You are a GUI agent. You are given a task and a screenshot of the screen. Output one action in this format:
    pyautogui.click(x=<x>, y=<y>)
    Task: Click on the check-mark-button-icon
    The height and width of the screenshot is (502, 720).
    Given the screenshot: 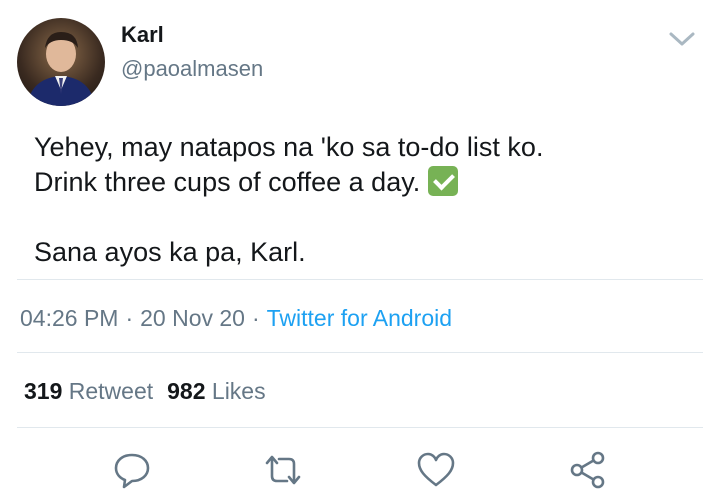 What is the action you would take?
    pyautogui.click(x=442, y=181)
    